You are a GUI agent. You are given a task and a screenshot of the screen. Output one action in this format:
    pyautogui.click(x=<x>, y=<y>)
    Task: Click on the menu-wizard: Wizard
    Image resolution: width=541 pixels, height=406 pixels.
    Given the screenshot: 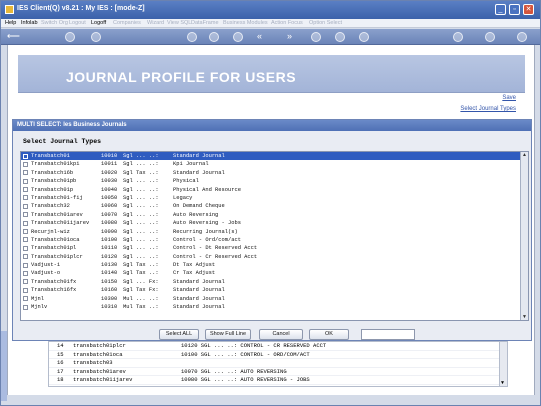 What is the action you would take?
    pyautogui.click(x=155, y=23)
    